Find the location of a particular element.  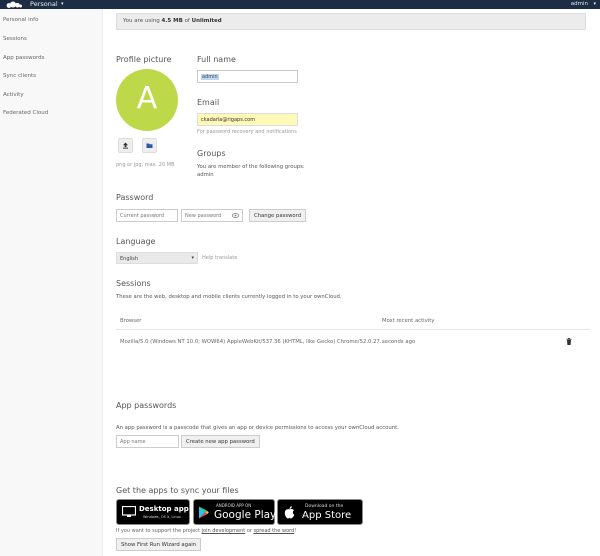

eye-icon is located at coordinates (235, 215).